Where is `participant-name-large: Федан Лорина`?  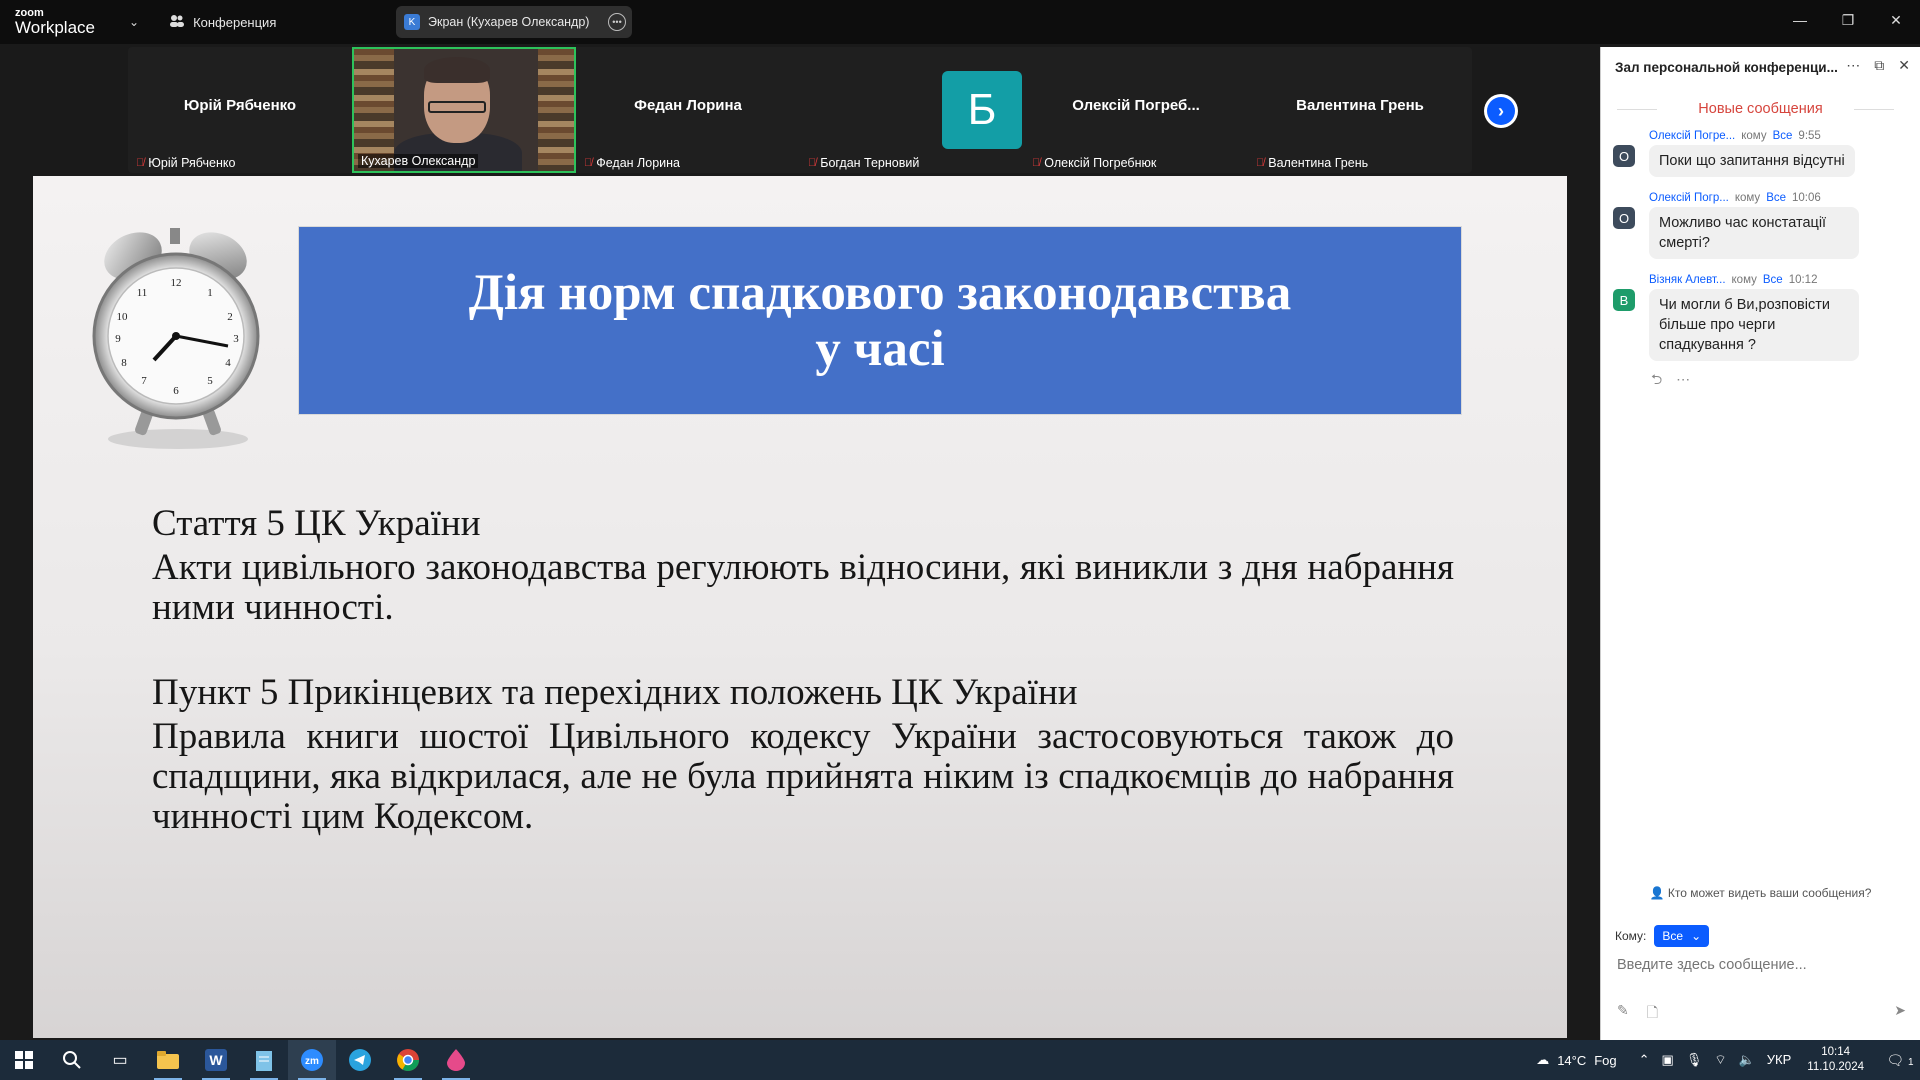 participant-name-large: Федан Лорина is located at coordinates (688, 105).